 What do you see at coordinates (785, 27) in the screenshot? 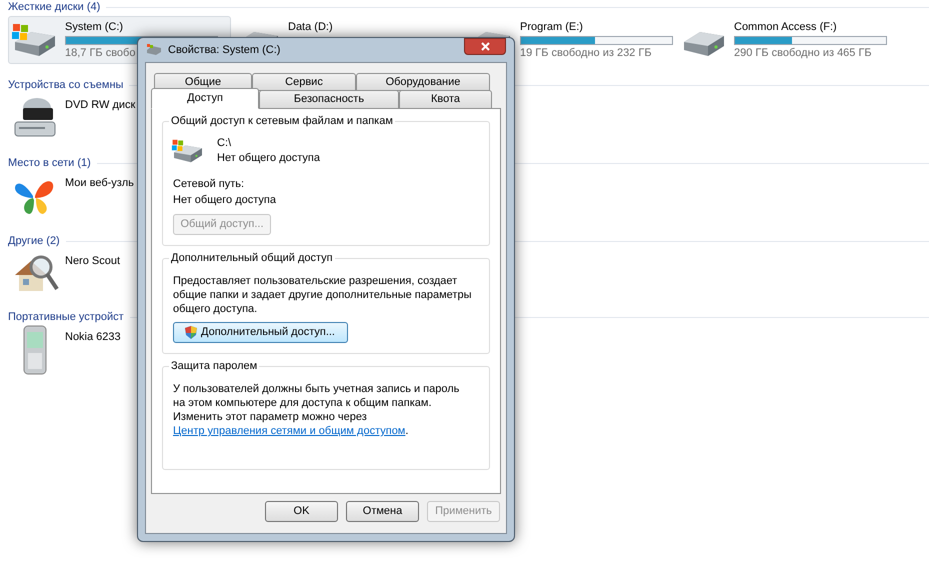
I see `item-name: Common Access (F:)` at bounding box center [785, 27].